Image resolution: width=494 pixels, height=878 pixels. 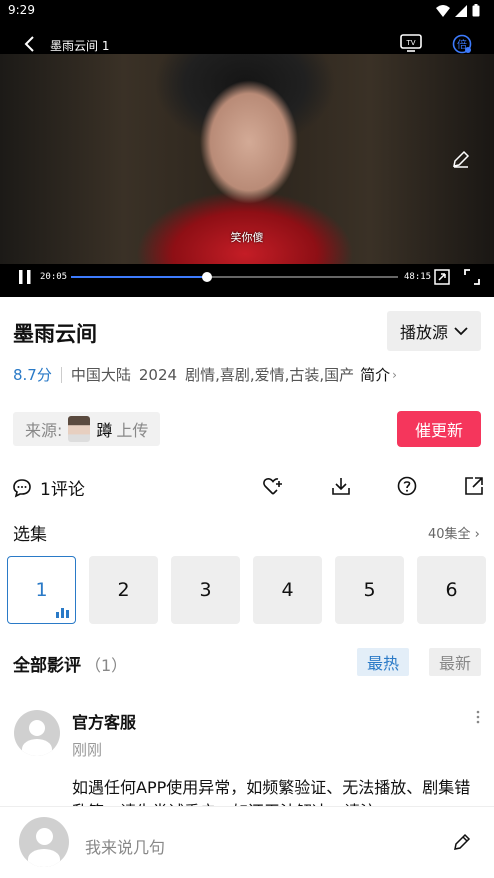 What do you see at coordinates (32, 375) in the screenshot?
I see `score: 8.7分` at bounding box center [32, 375].